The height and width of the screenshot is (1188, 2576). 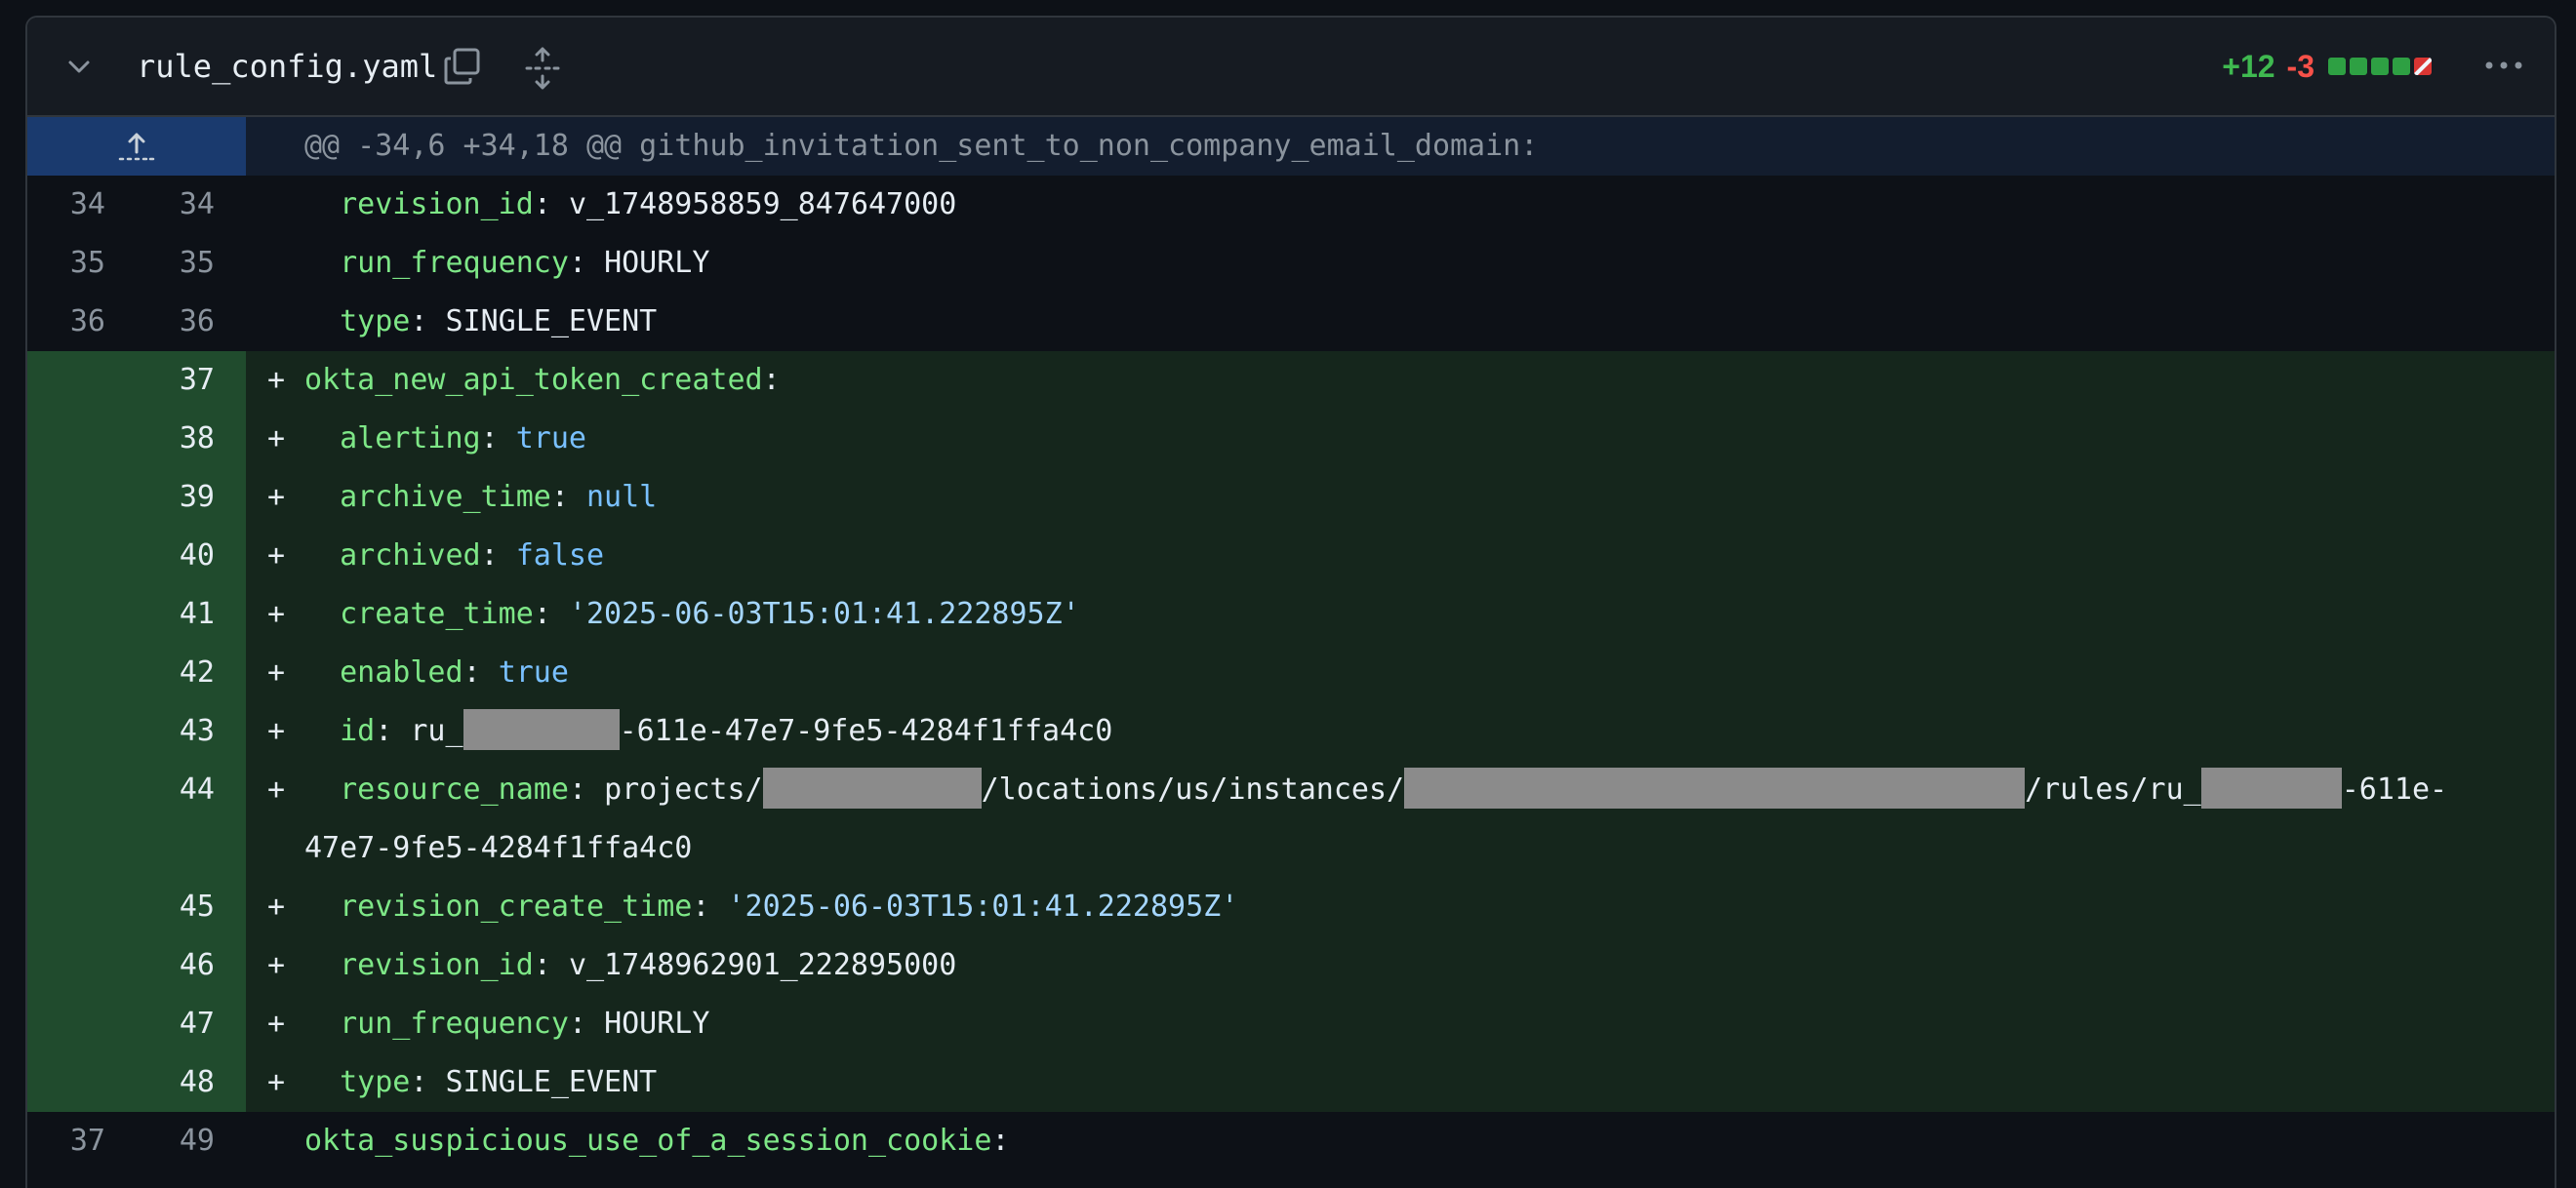 I want to click on redaction-box, so click(x=541, y=729).